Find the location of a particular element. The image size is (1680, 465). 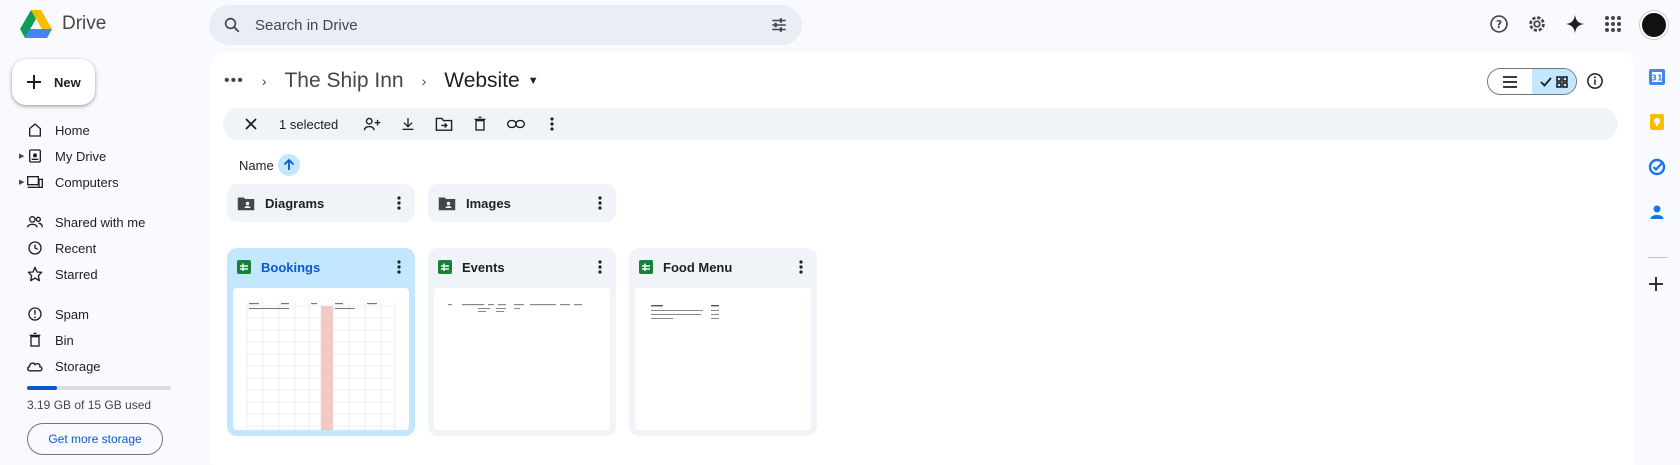

arrow-up-icon is located at coordinates (288, 165).